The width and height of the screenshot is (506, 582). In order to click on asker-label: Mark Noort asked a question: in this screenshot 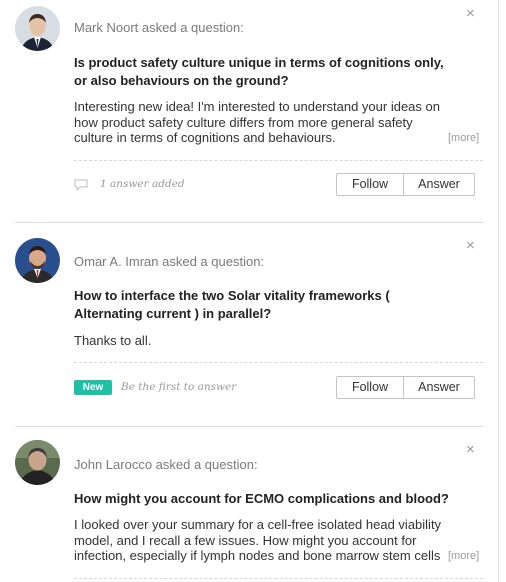, I will do `click(159, 27)`.